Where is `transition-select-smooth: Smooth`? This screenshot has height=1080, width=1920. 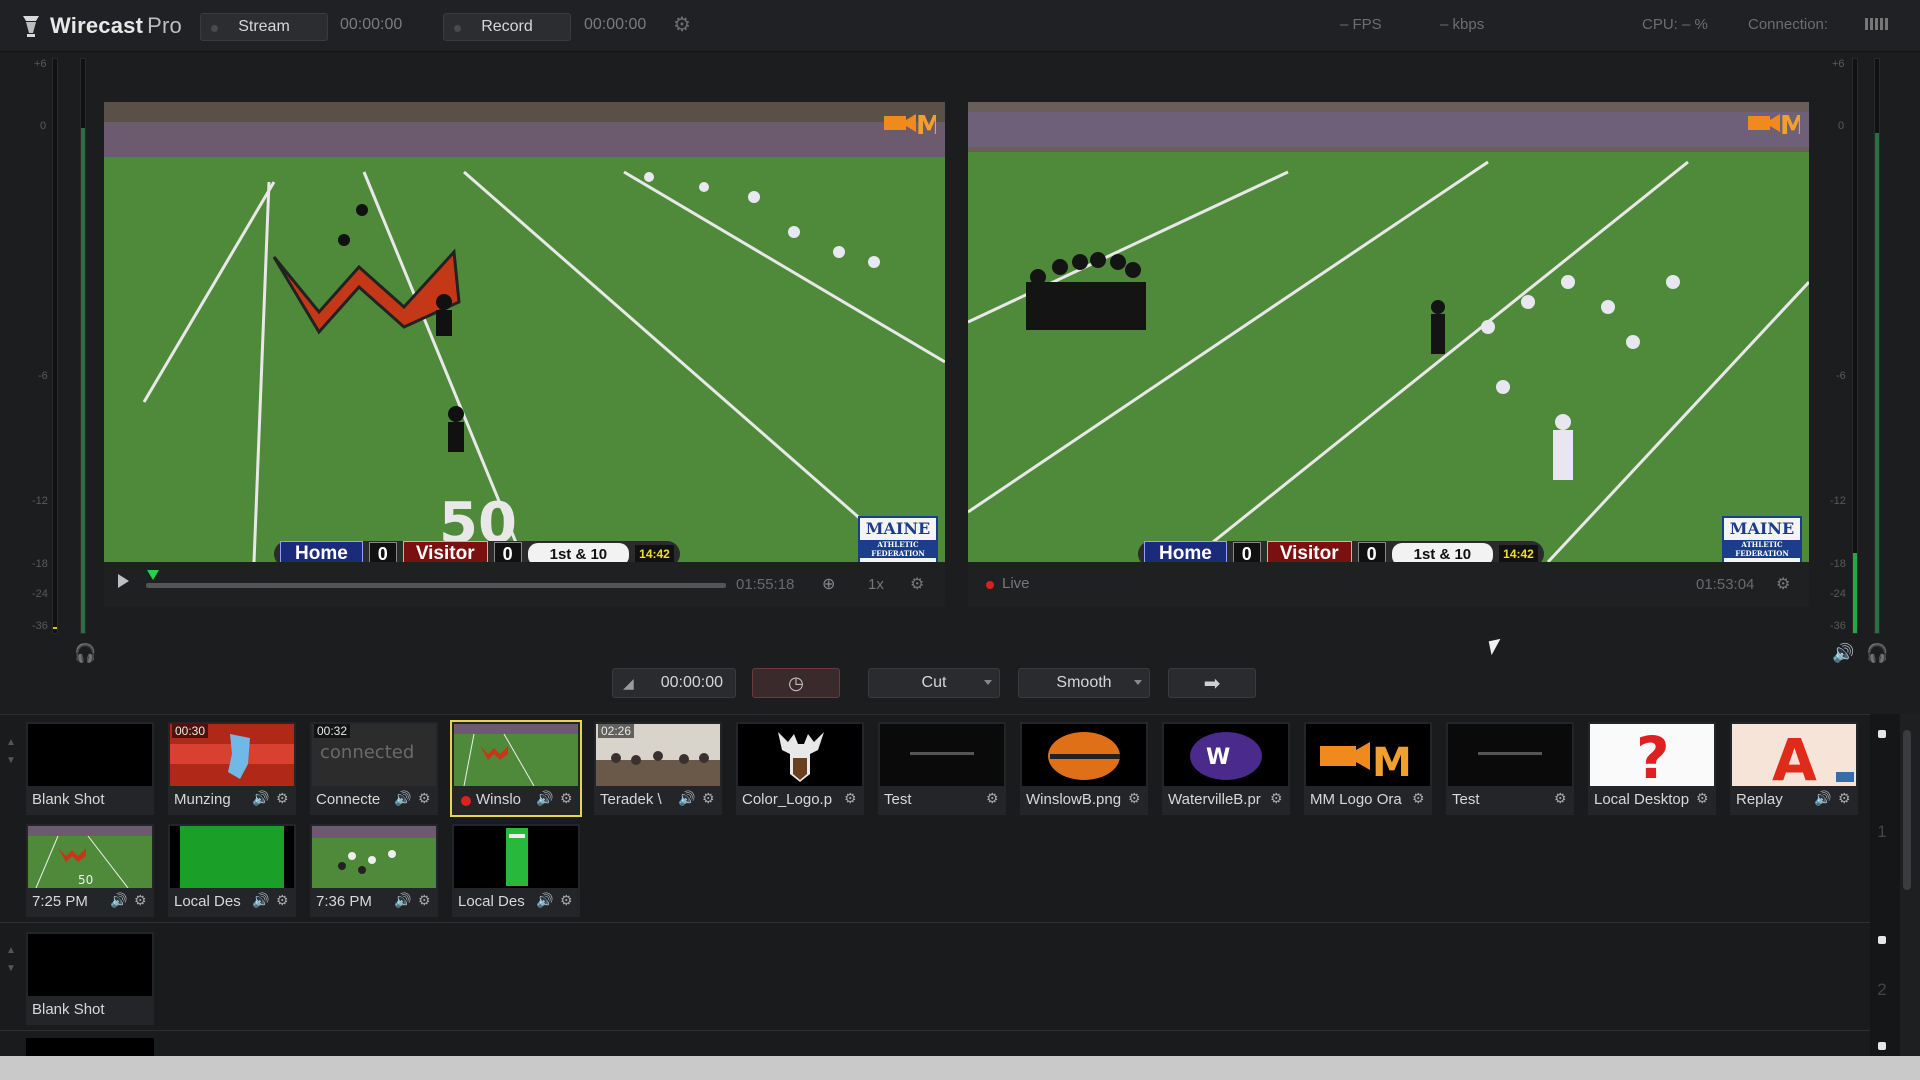
transition-select-smooth: Smooth is located at coordinates (1084, 683).